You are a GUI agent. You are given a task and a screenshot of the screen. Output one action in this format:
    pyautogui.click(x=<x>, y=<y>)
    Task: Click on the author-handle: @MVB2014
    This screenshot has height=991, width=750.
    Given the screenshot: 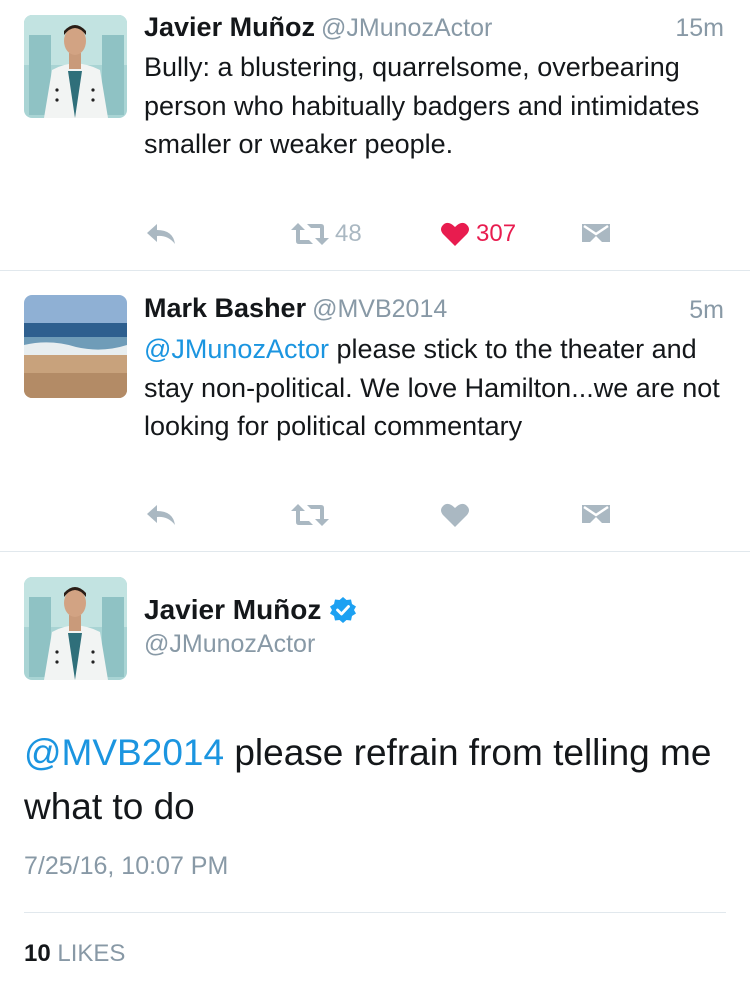 What is the action you would take?
    pyautogui.click(x=379, y=309)
    